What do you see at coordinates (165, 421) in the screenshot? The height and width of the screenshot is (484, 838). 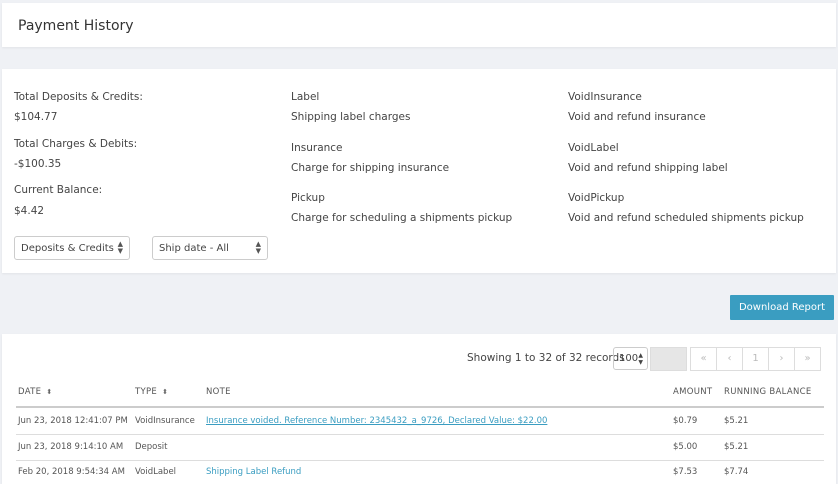 I see `row-type: VoidInsurance` at bounding box center [165, 421].